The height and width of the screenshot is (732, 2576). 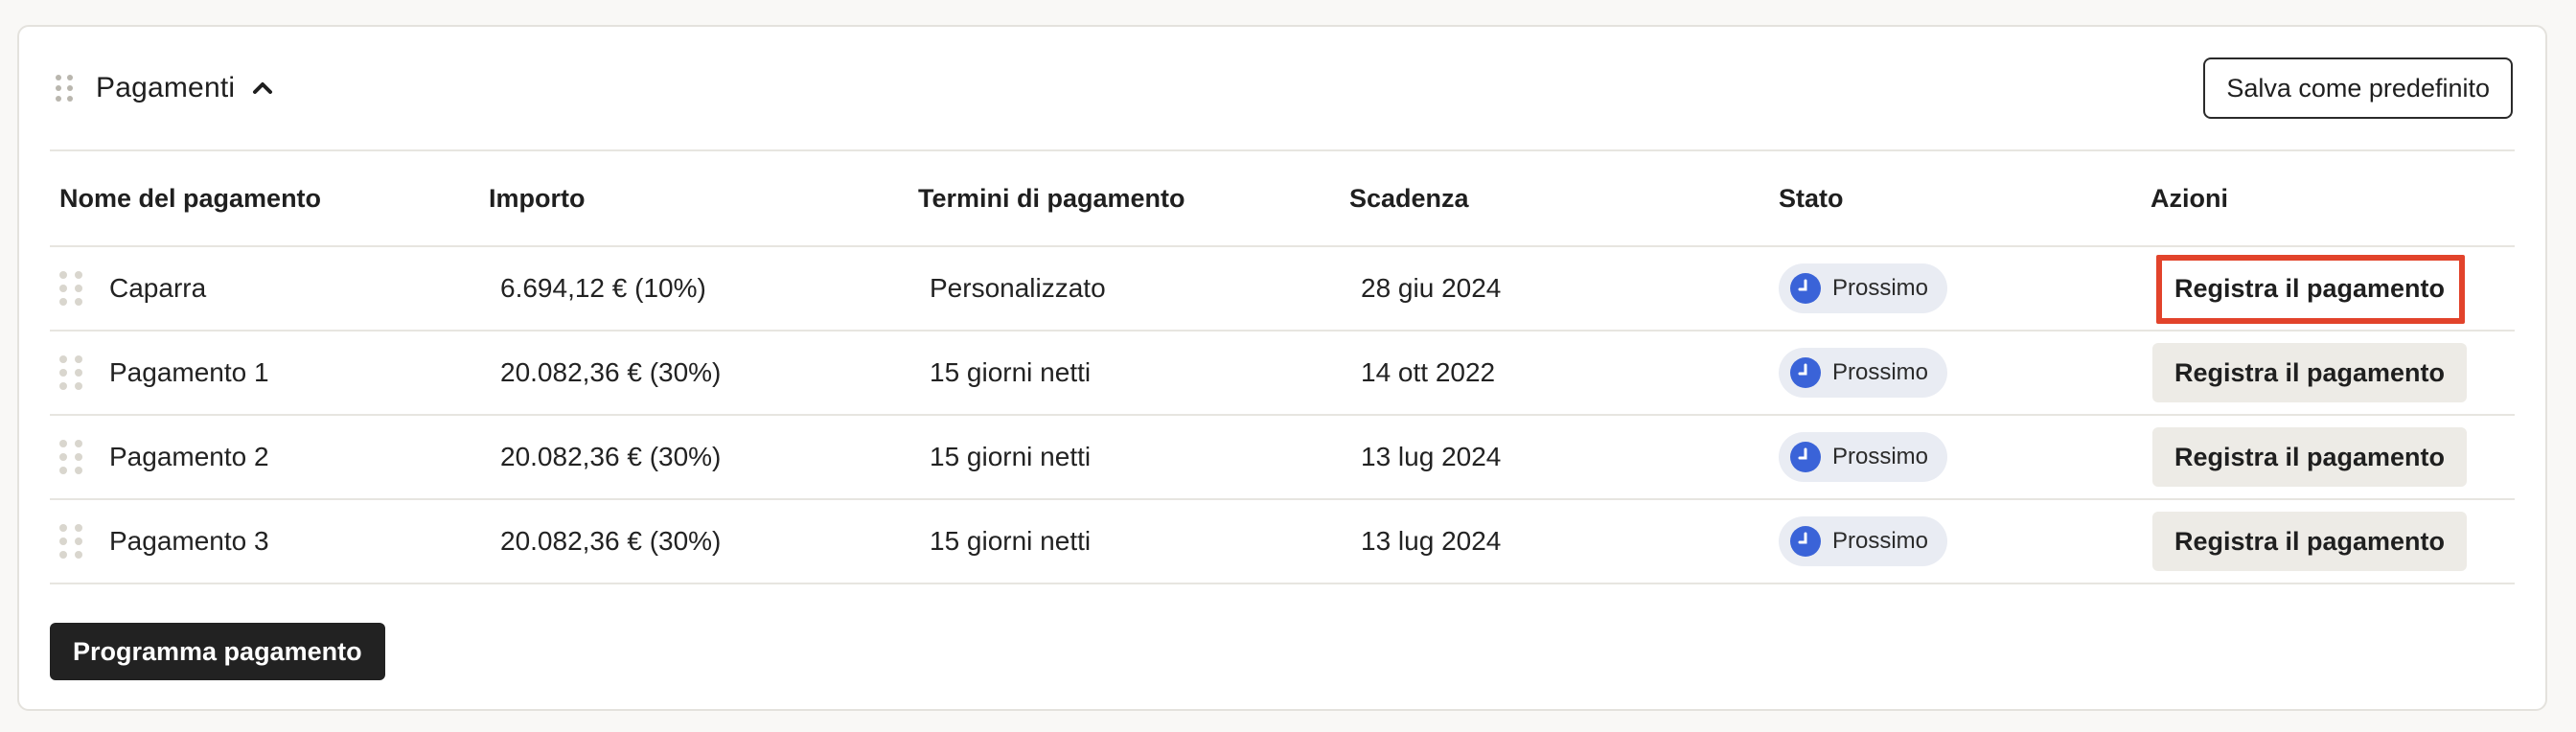 I want to click on column-header-amount: Importo, so click(x=537, y=198).